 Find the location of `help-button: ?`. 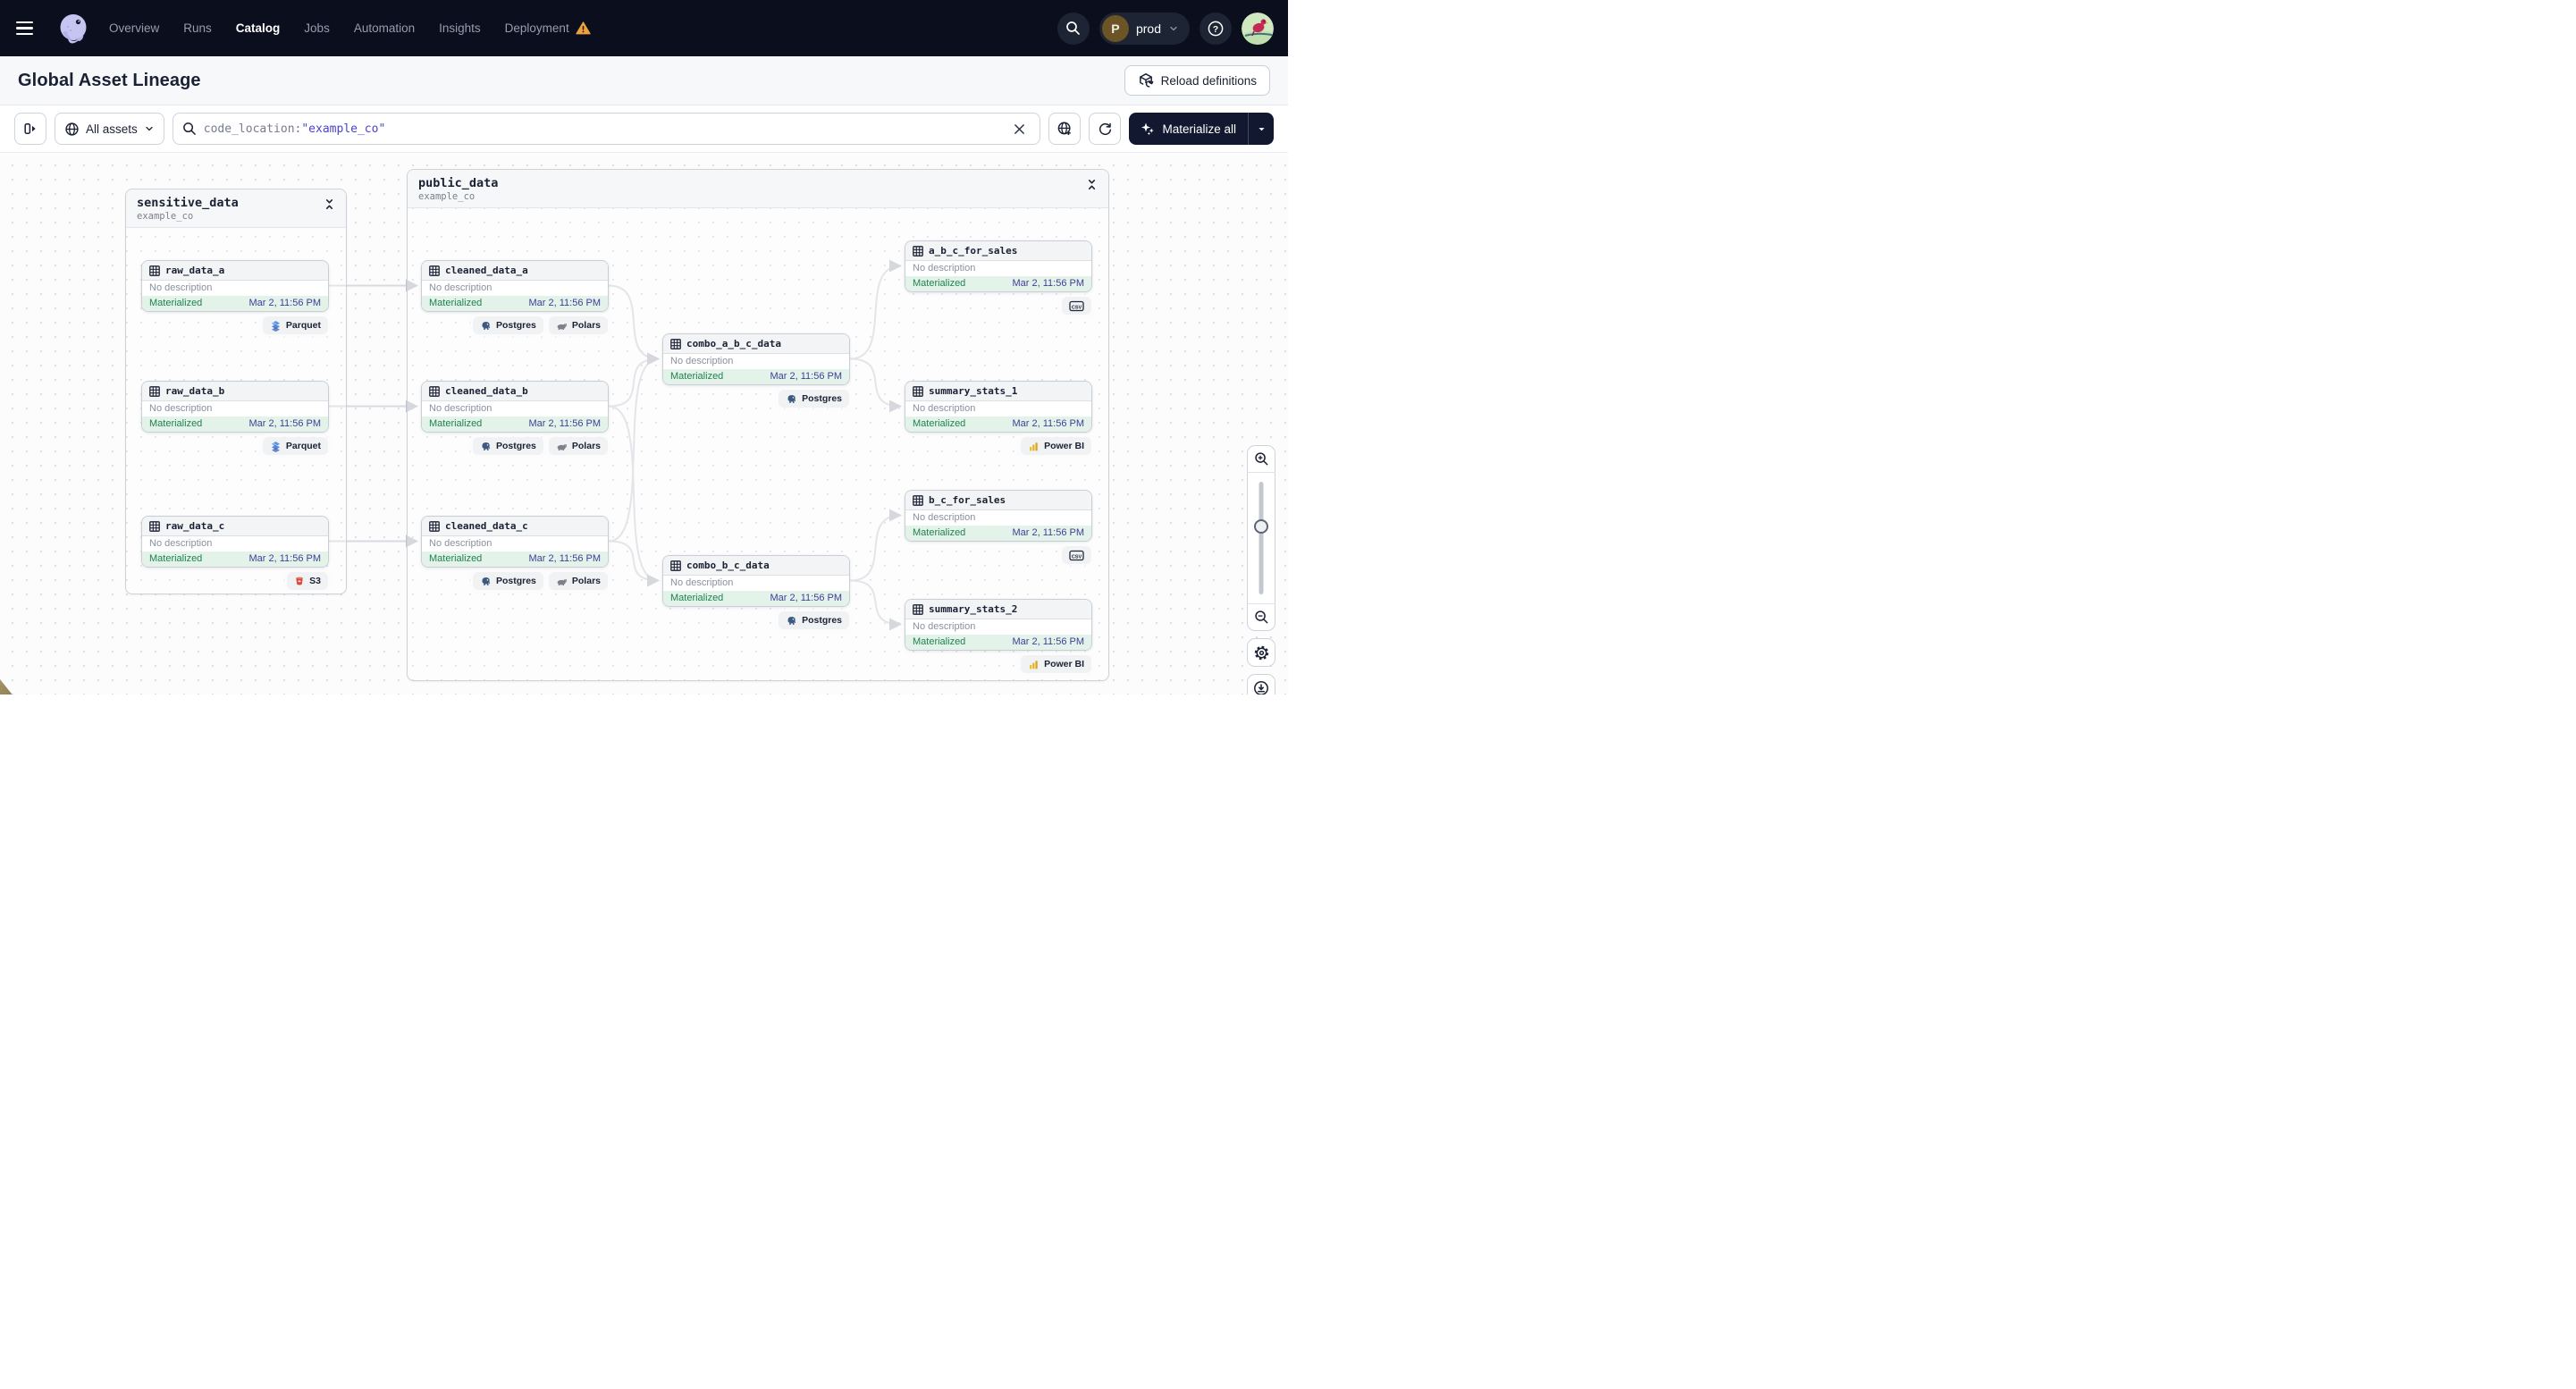

help-button: ? is located at coordinates (1216, 28).